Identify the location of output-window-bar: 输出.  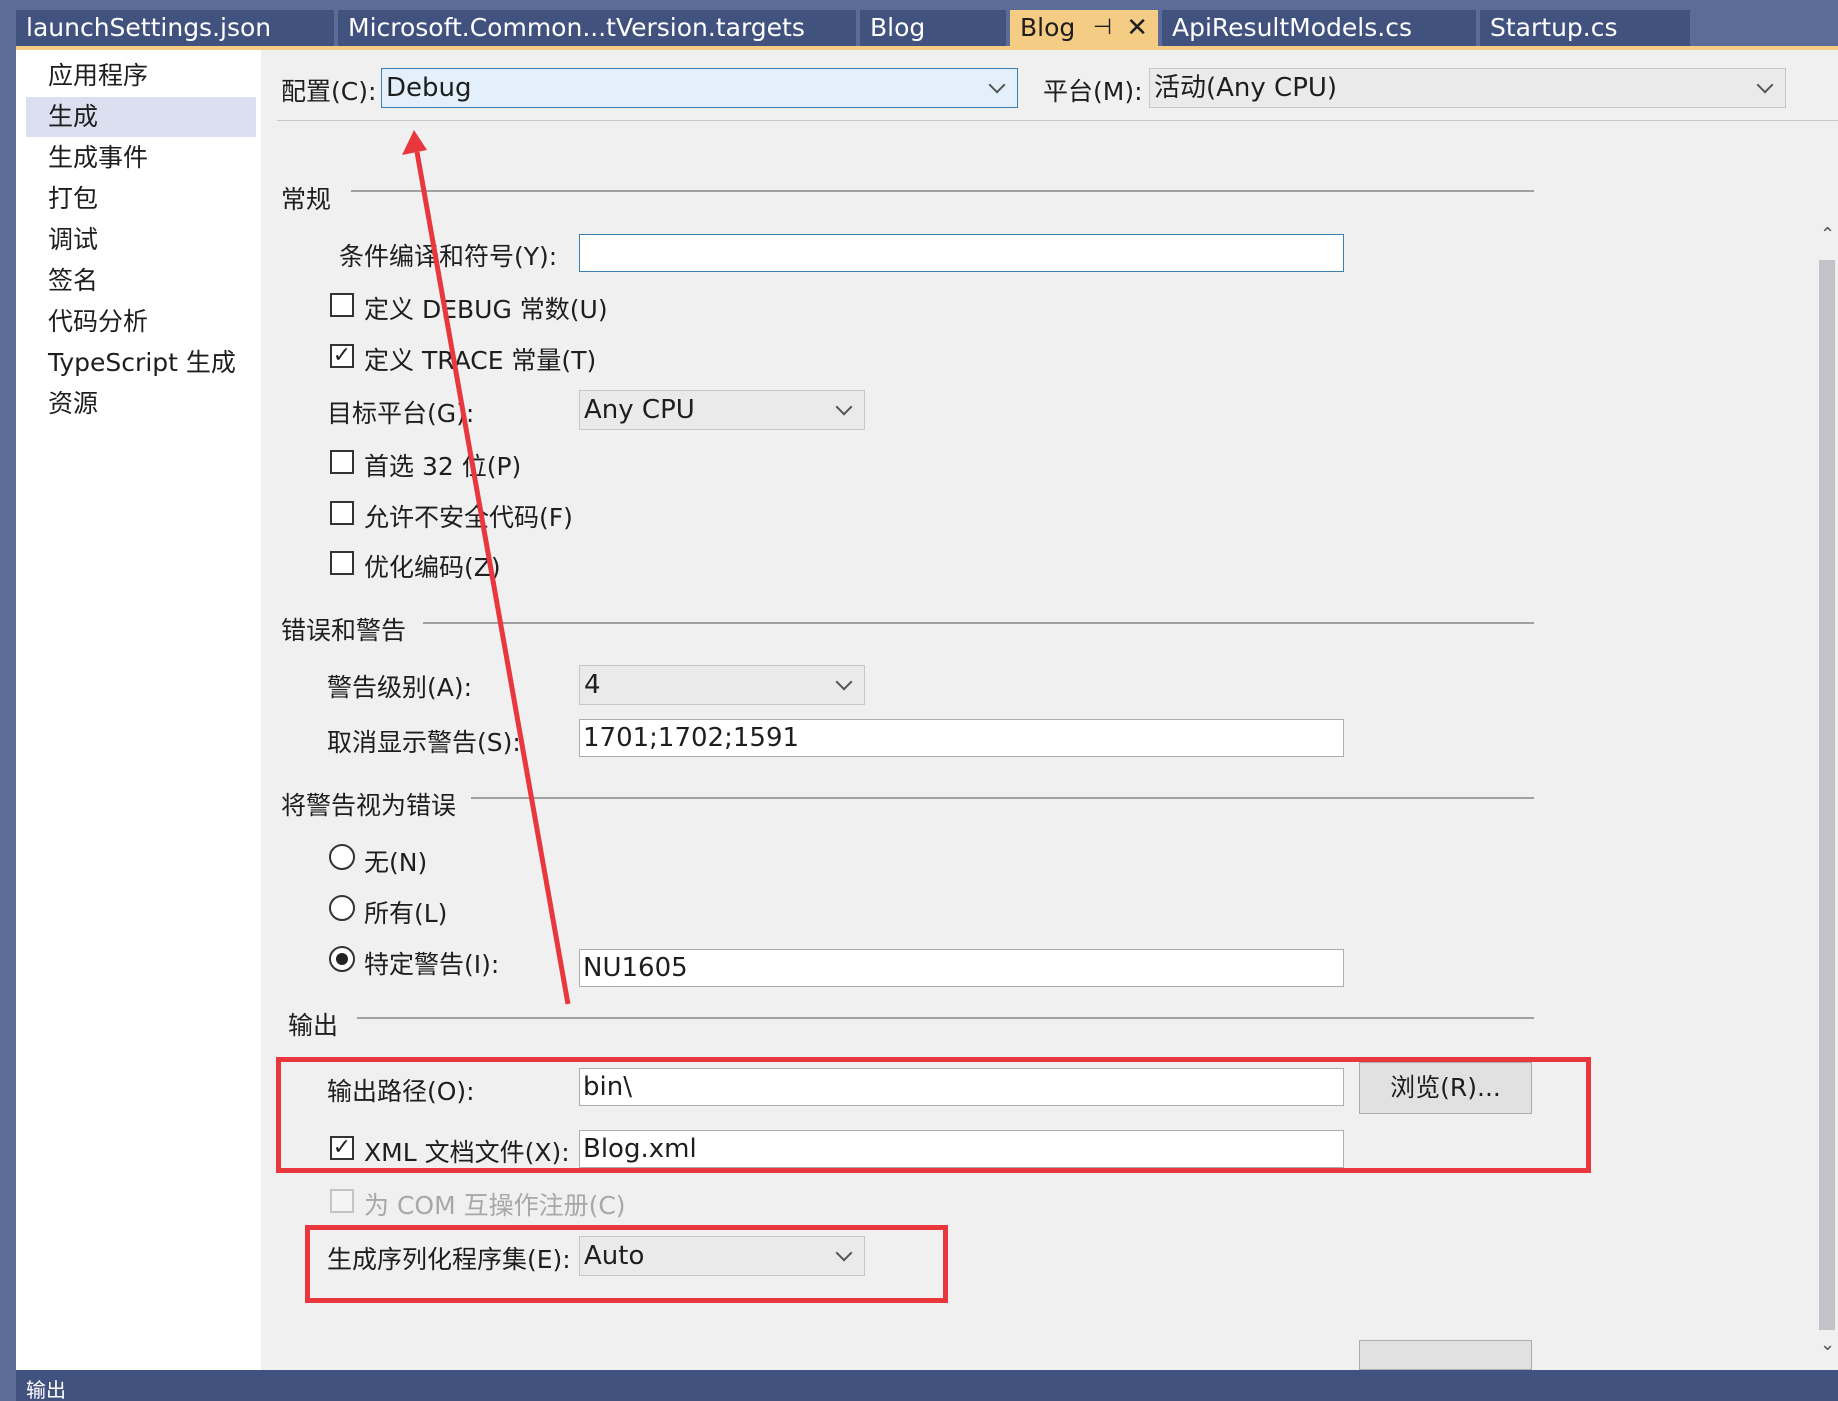
(927, 1385).